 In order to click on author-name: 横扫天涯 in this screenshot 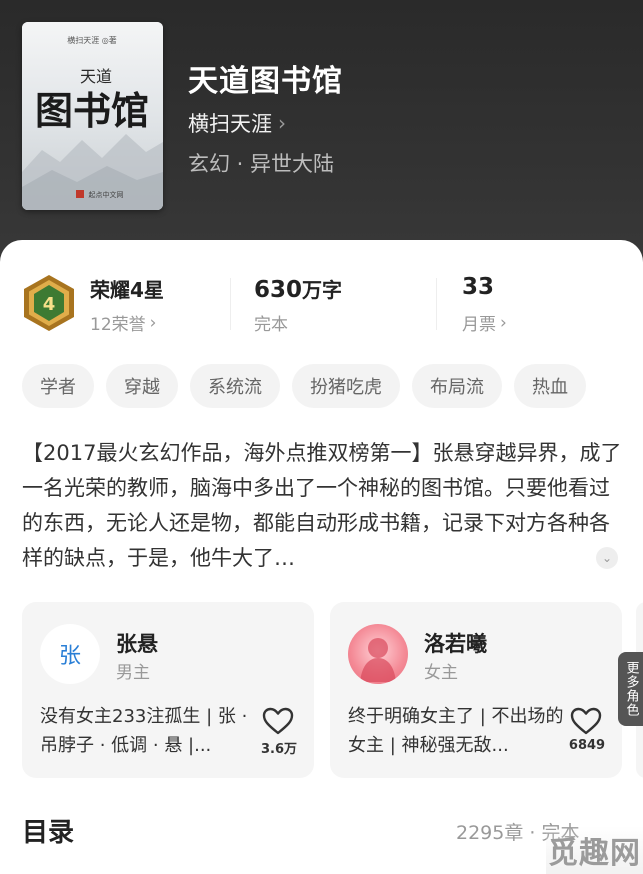, I will do `click(230, 124)`.